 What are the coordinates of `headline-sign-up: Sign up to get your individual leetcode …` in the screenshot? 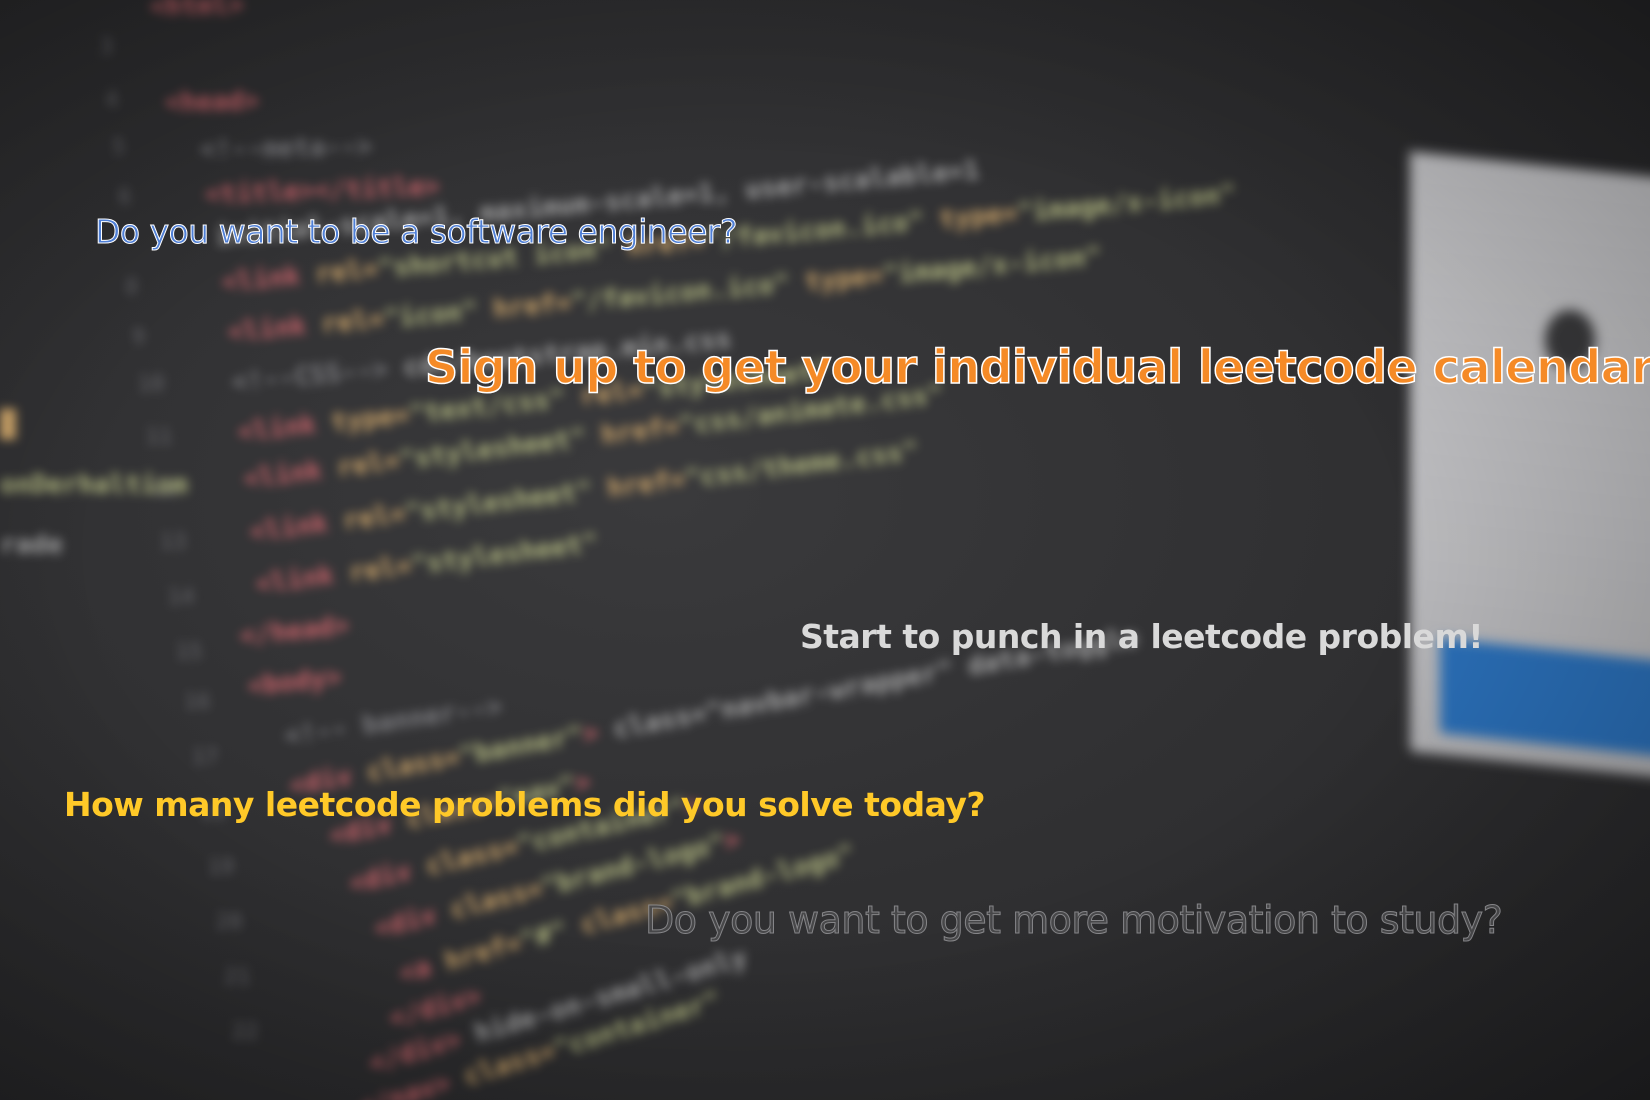 It's located at (1037, 367).